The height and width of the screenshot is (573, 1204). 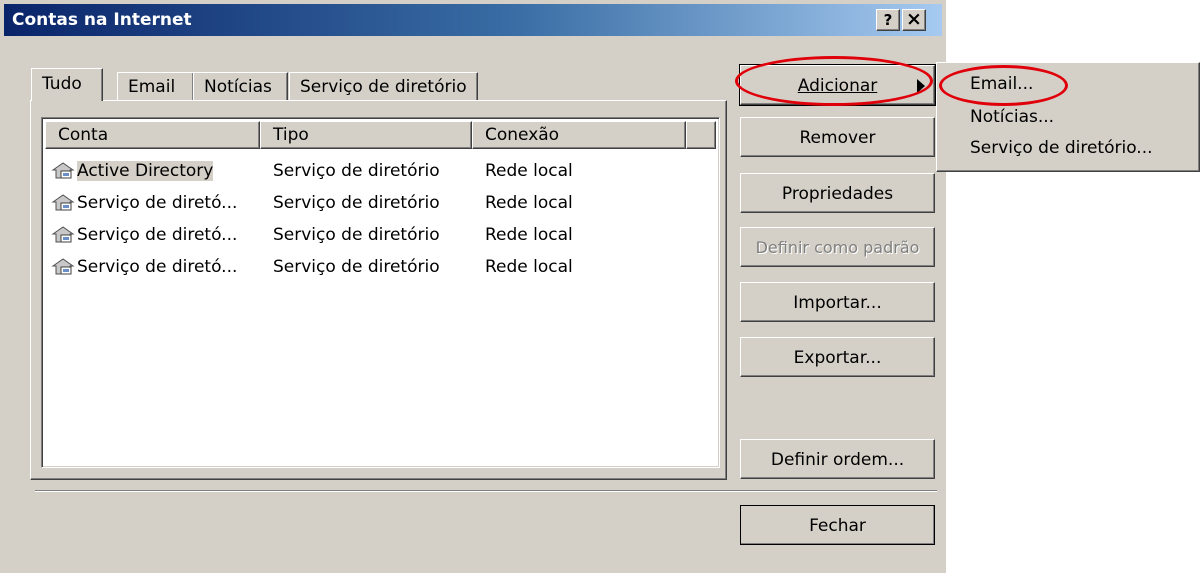 I want to click on help-button: ?, so click(x=888, y=20).